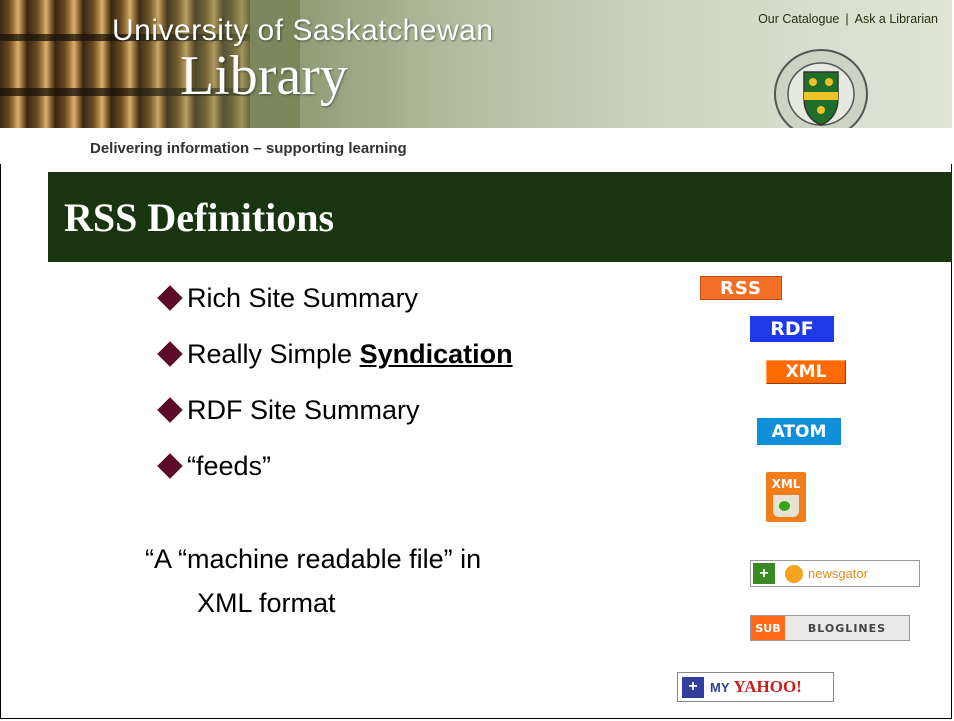 The image size is (954, 721). I want to click on rss-badge: RSS, so click(741, 288).